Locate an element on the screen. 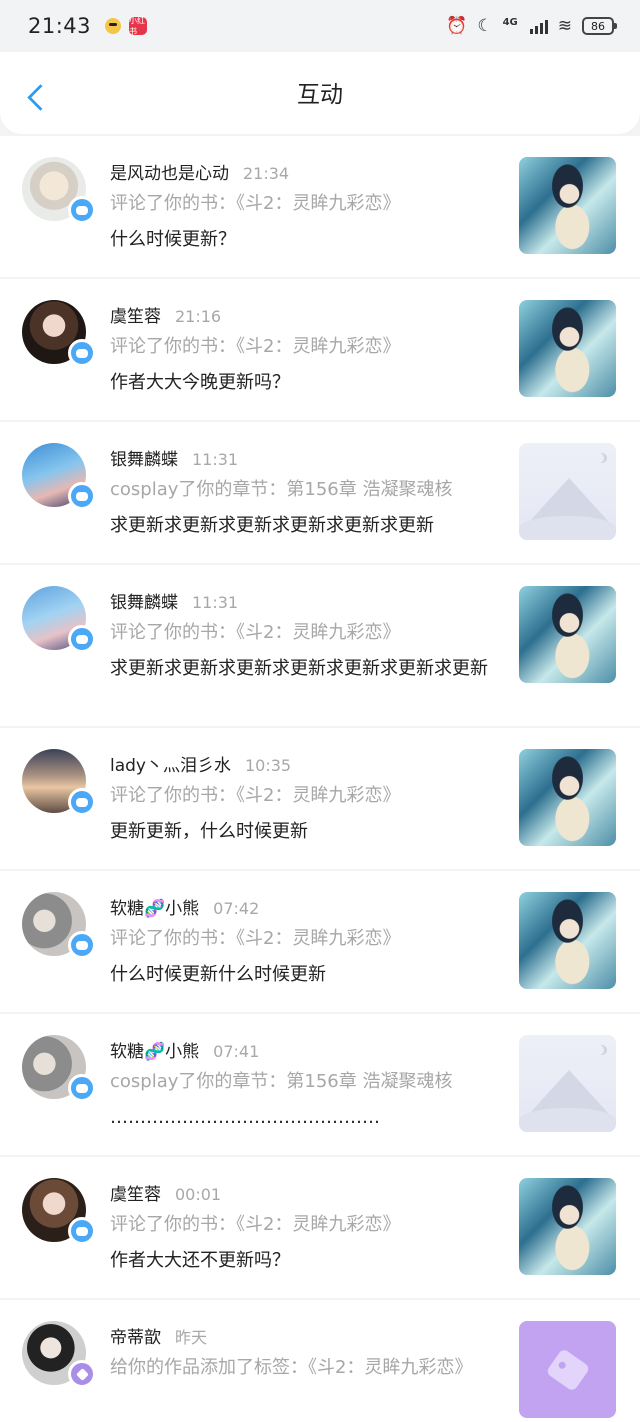 This screenshot has height=1422, width=640. notification-app-icon is located at coordinates (113, 26).